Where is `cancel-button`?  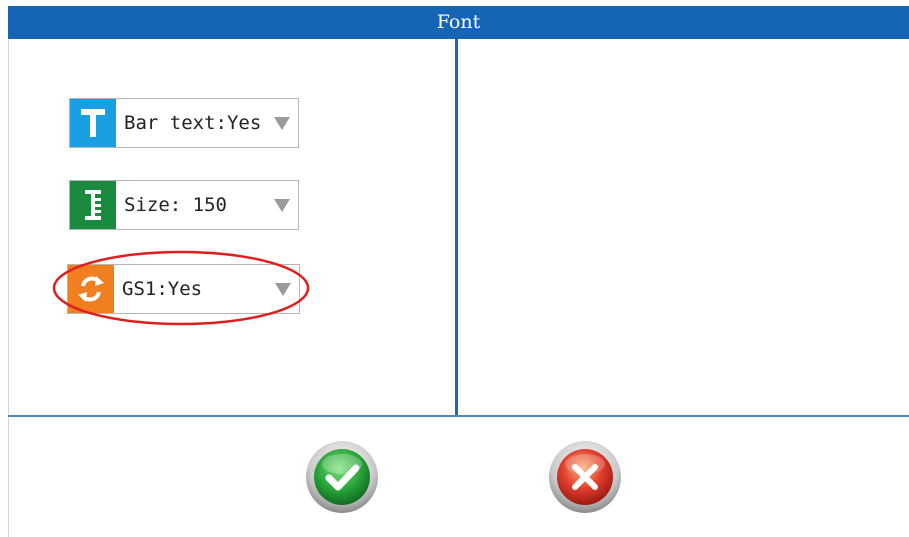
cancel-button is located at coordinates (585, 477).